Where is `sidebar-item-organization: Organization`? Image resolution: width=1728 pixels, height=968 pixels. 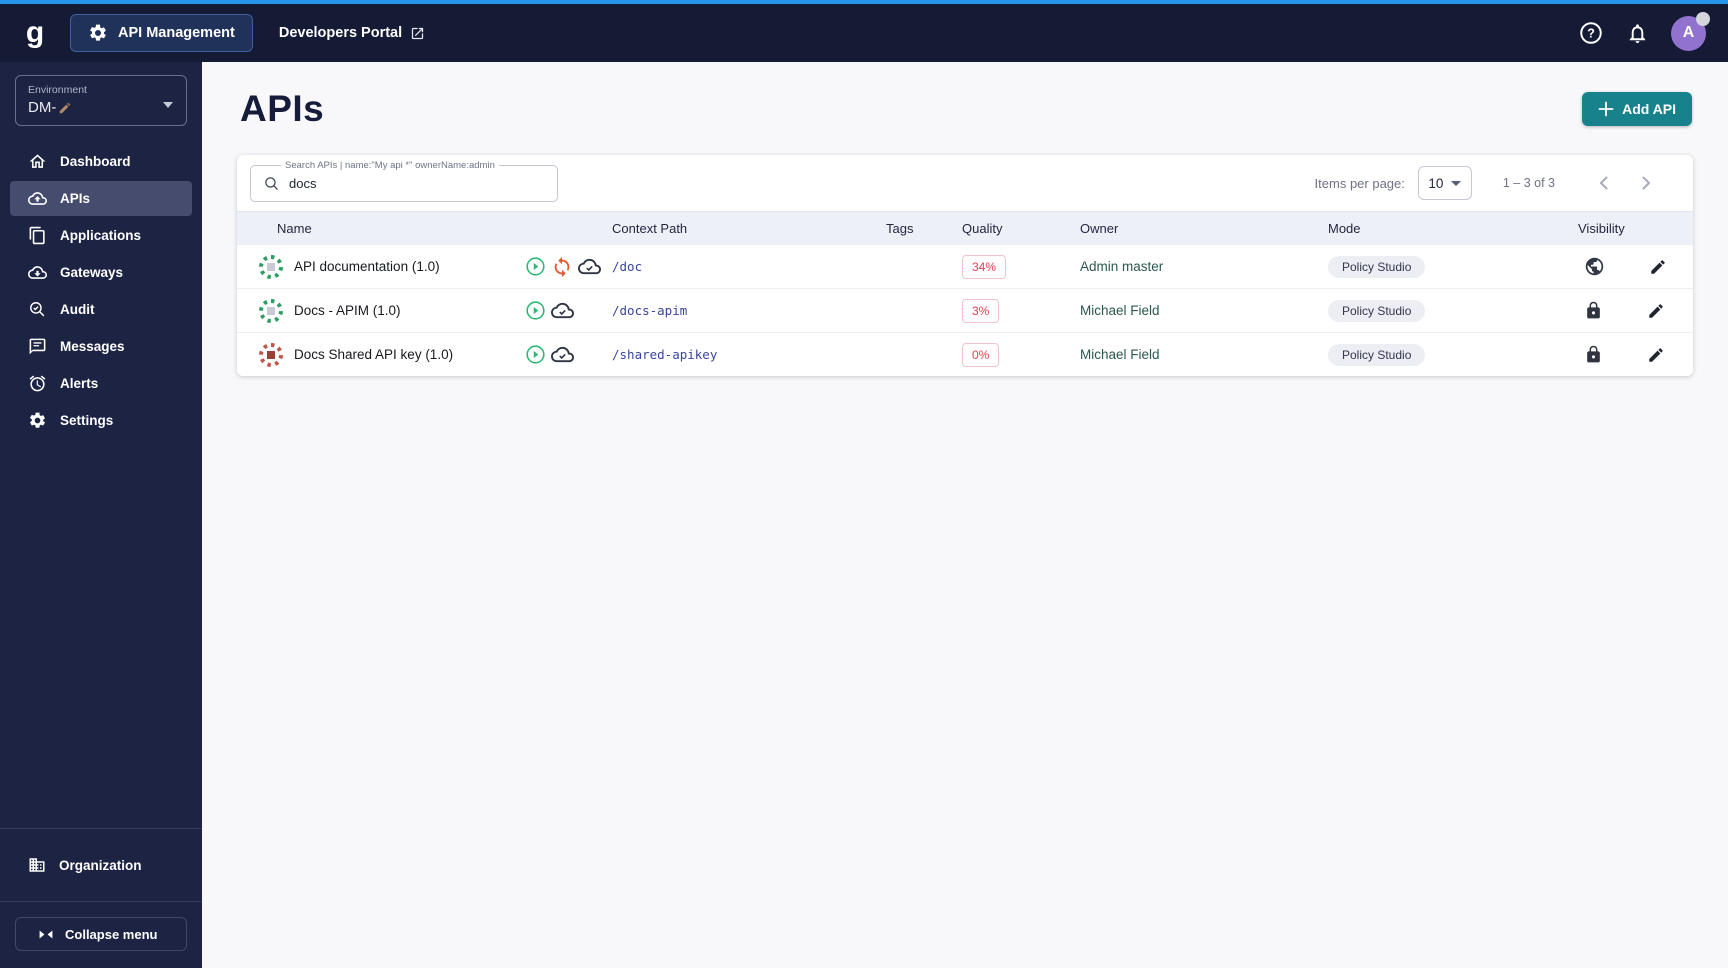
sidebar-item-organization: Organization is located at coordinates (101, 865).